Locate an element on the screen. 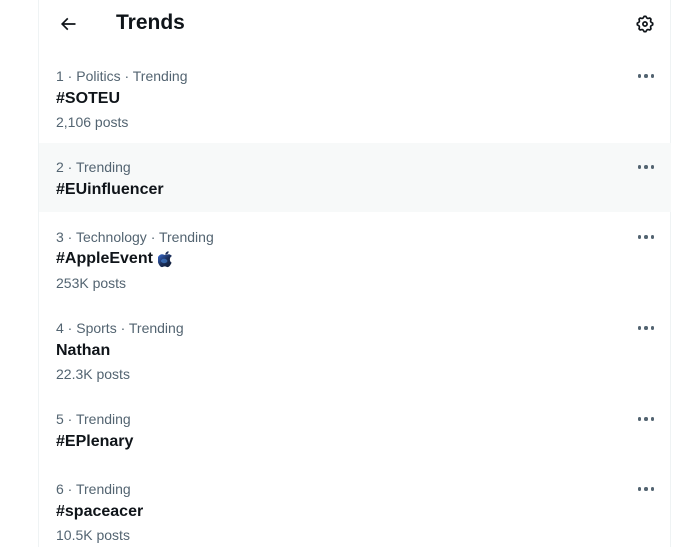 The width and height of the screenshot is (696, 547). trend-context: 1 · Politics · Trending is located at coordinates (122, 76).